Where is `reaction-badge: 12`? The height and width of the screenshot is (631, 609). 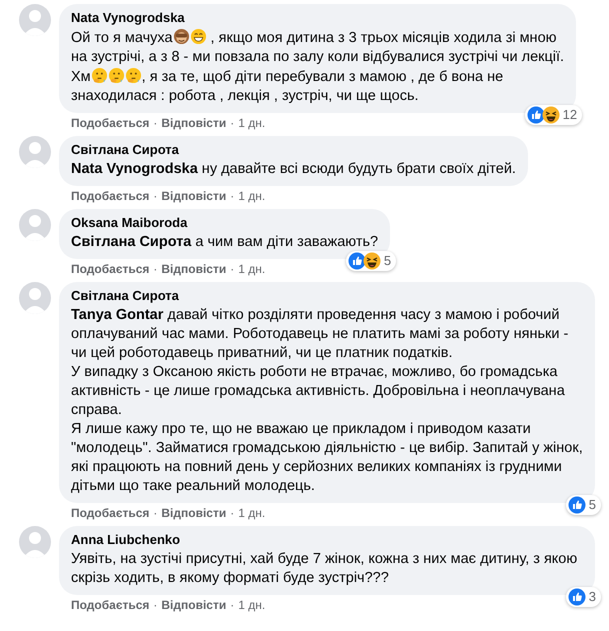
reaction-badge: 12 is located at coordinates (553, 115).